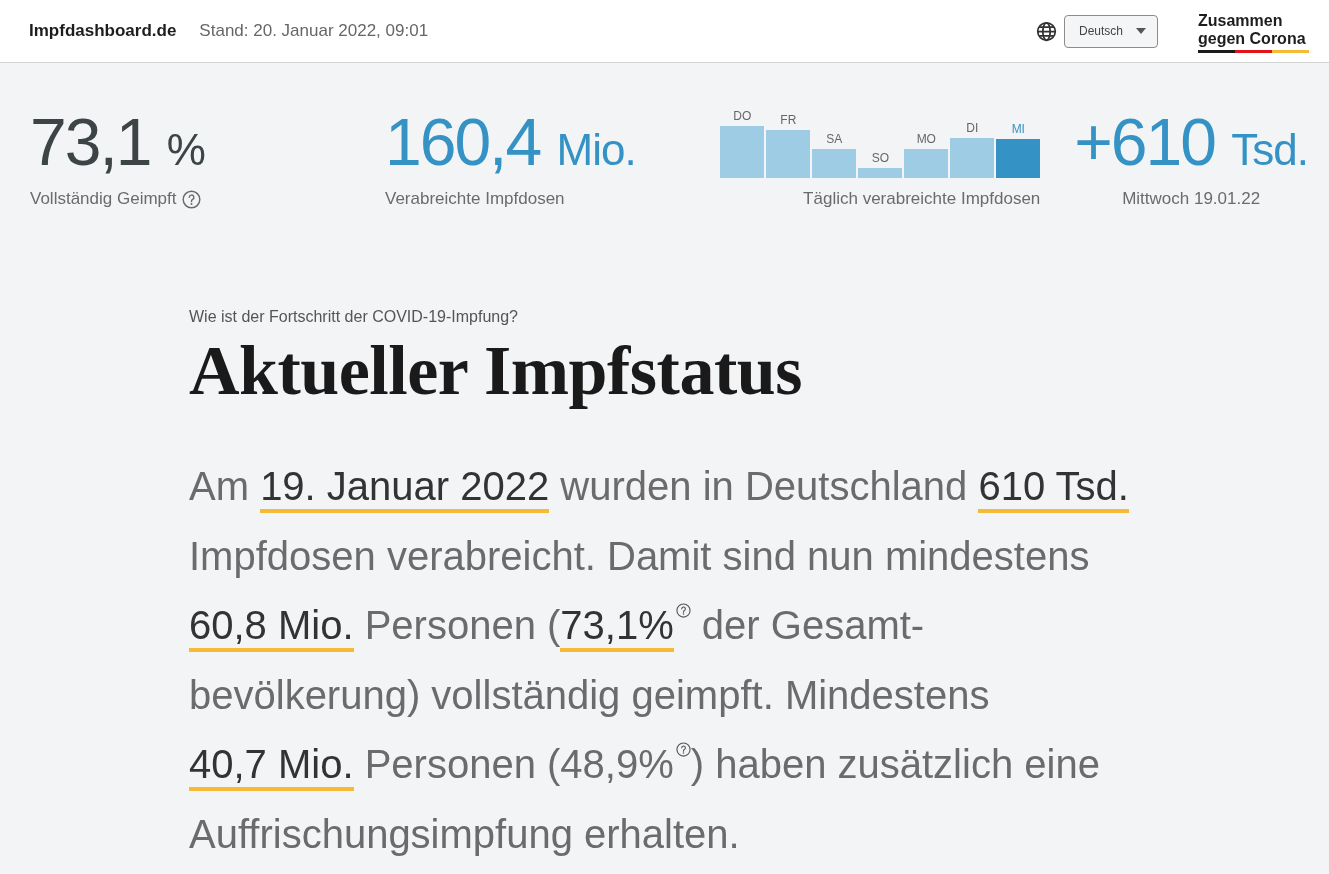  I want to click on stat-value: 160,4 Mio., so click(510, 145).